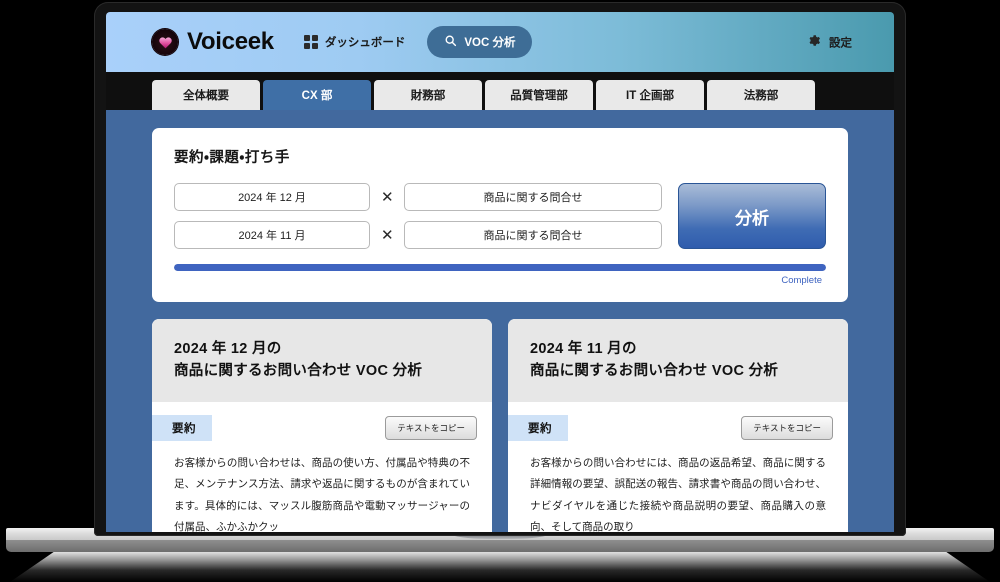  Describe the element at coordinates (206, 95) in the screenshot. I see `tab-overview: 全体概要` at that location.